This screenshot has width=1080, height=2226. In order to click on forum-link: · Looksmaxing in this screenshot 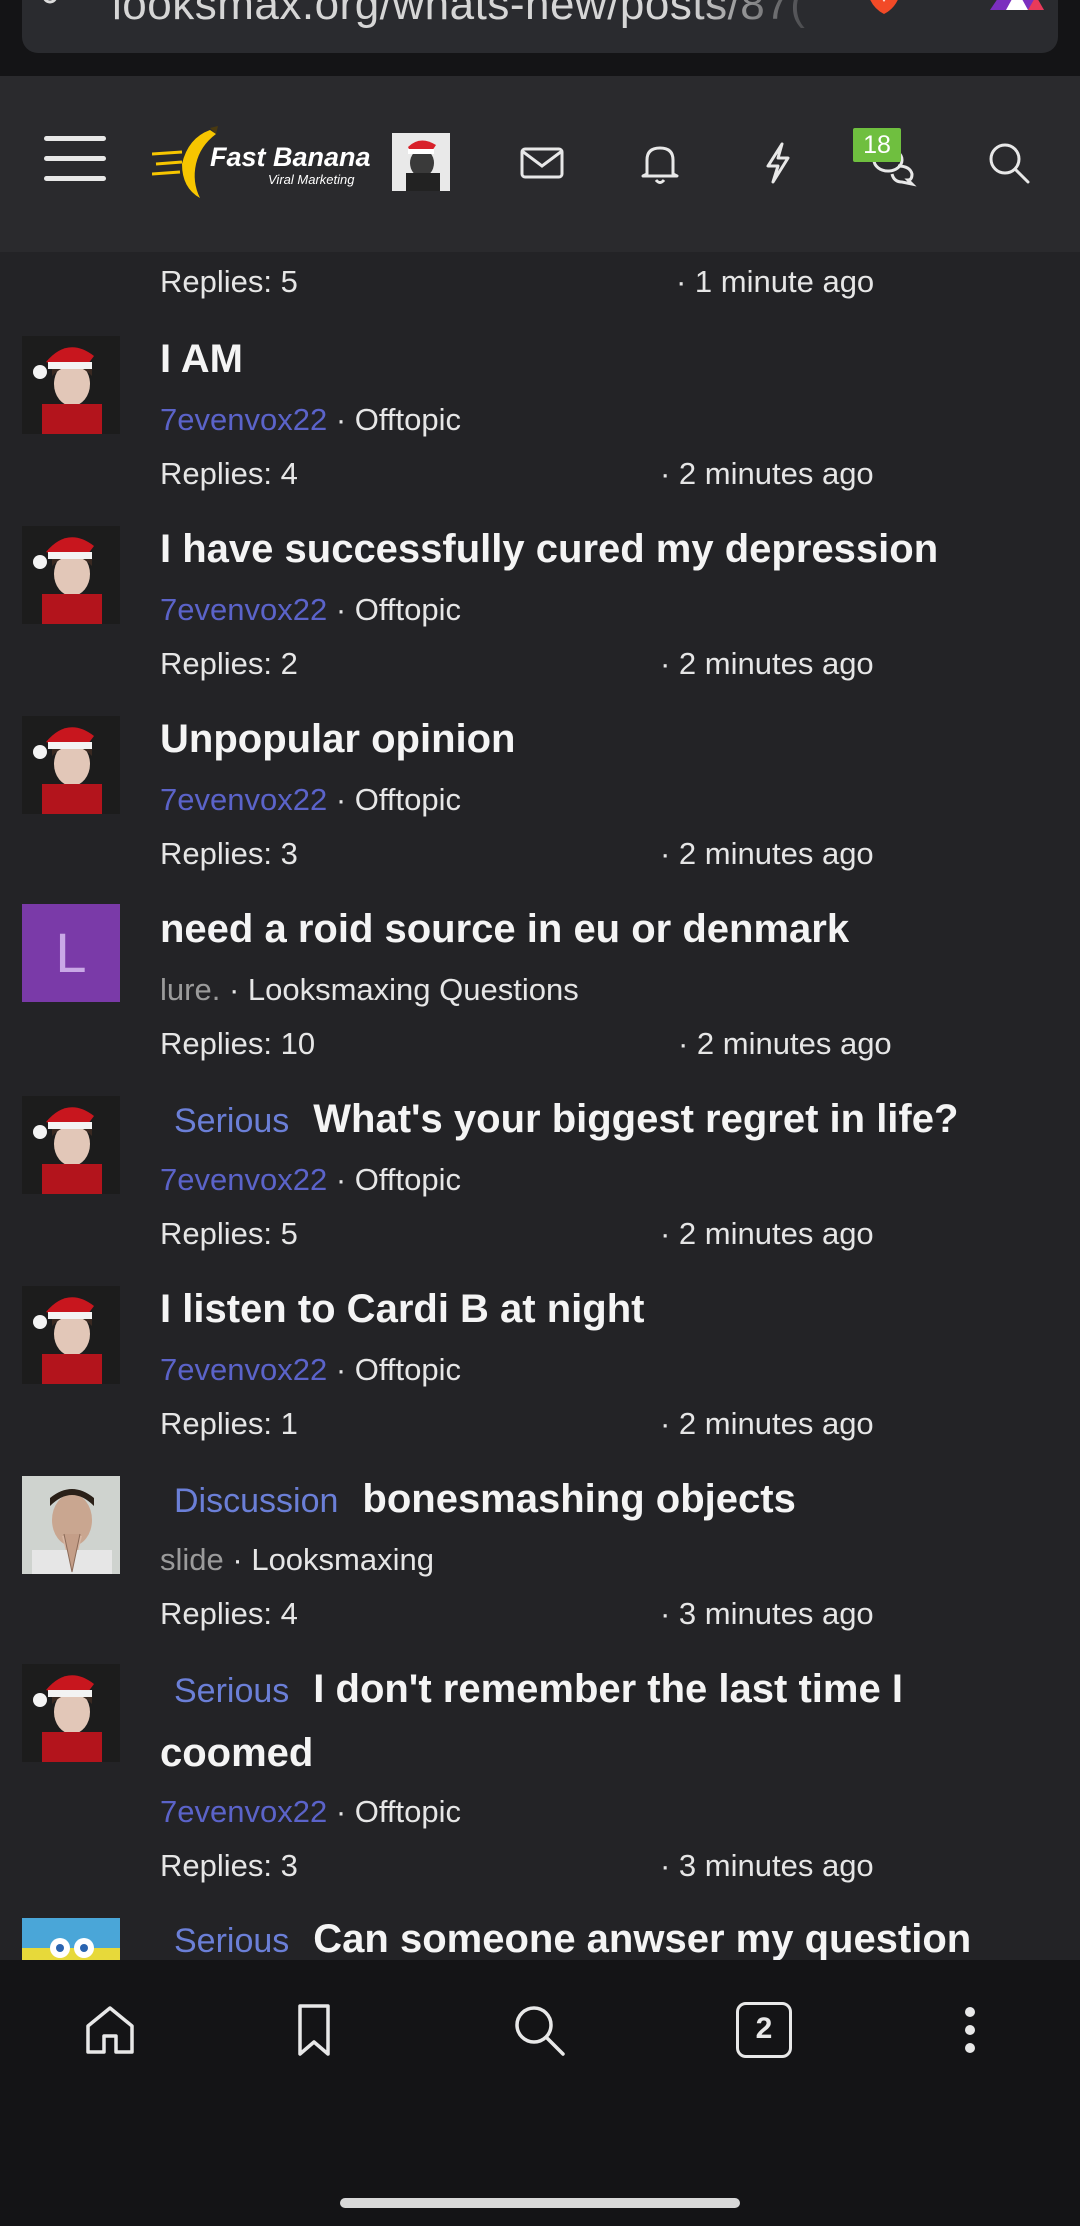, I will do `click(333, 1559)`.